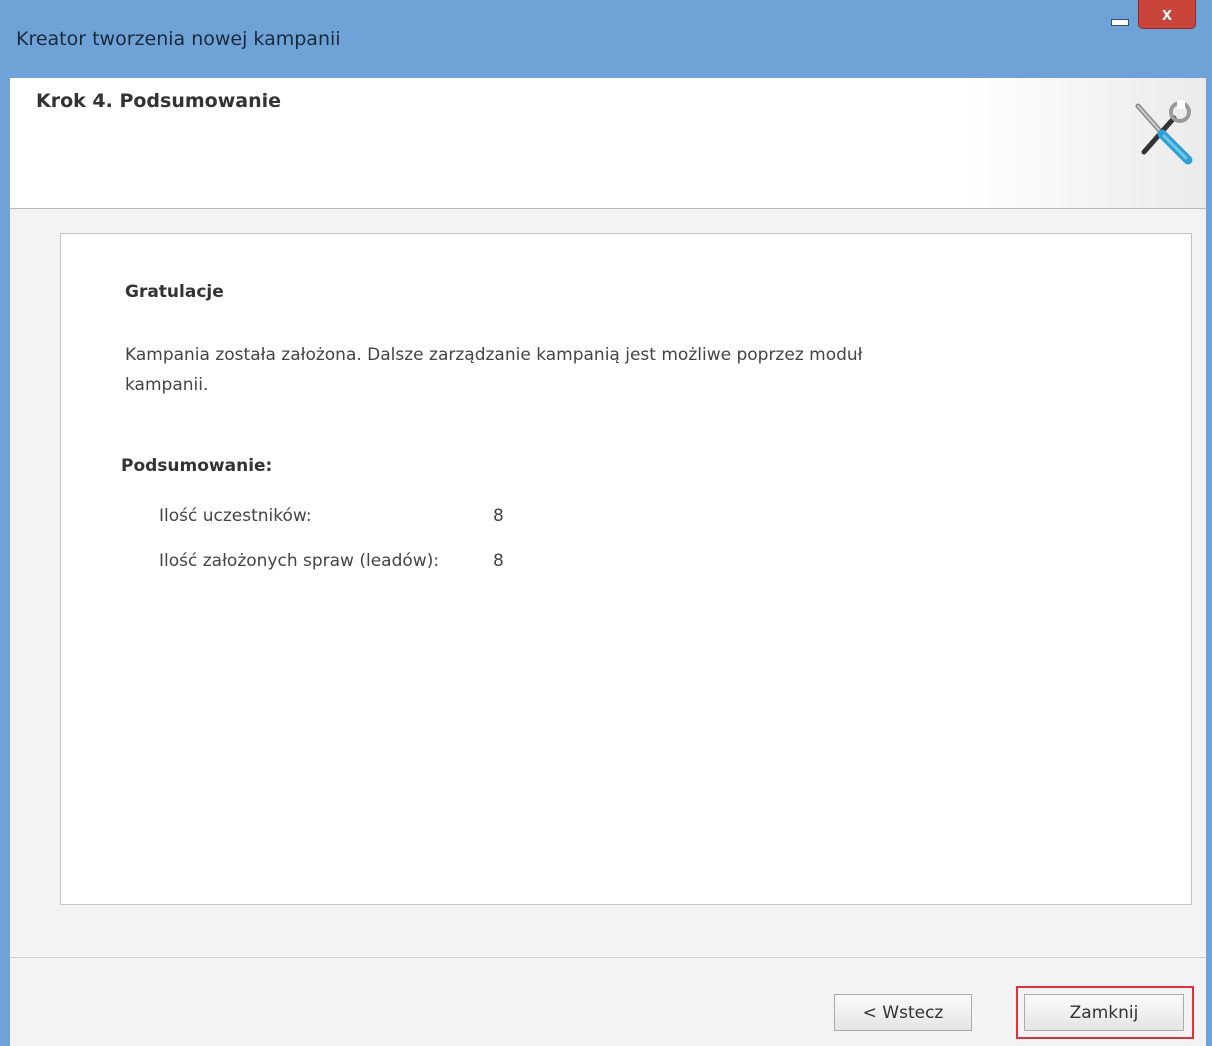  Describe the element at coordinates (1120, 22) in the screenshot. I see `minimize-icon` at that location.